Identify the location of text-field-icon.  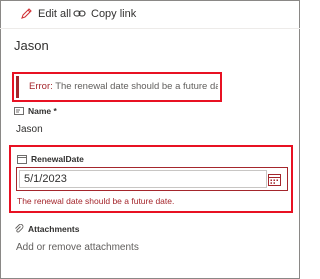
(19, 111).